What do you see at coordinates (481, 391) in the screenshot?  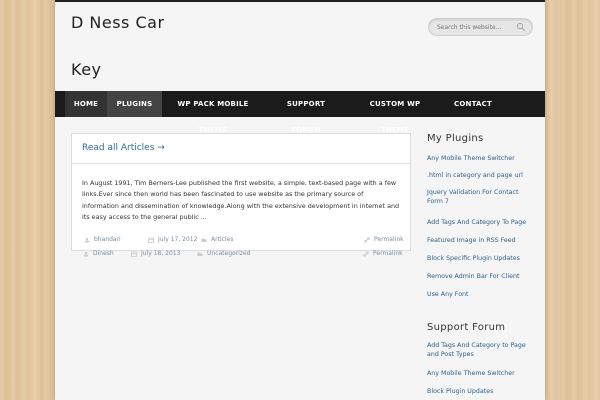 I see `forum-link: Block Plugin Updates` at bounding box center [481, 391].